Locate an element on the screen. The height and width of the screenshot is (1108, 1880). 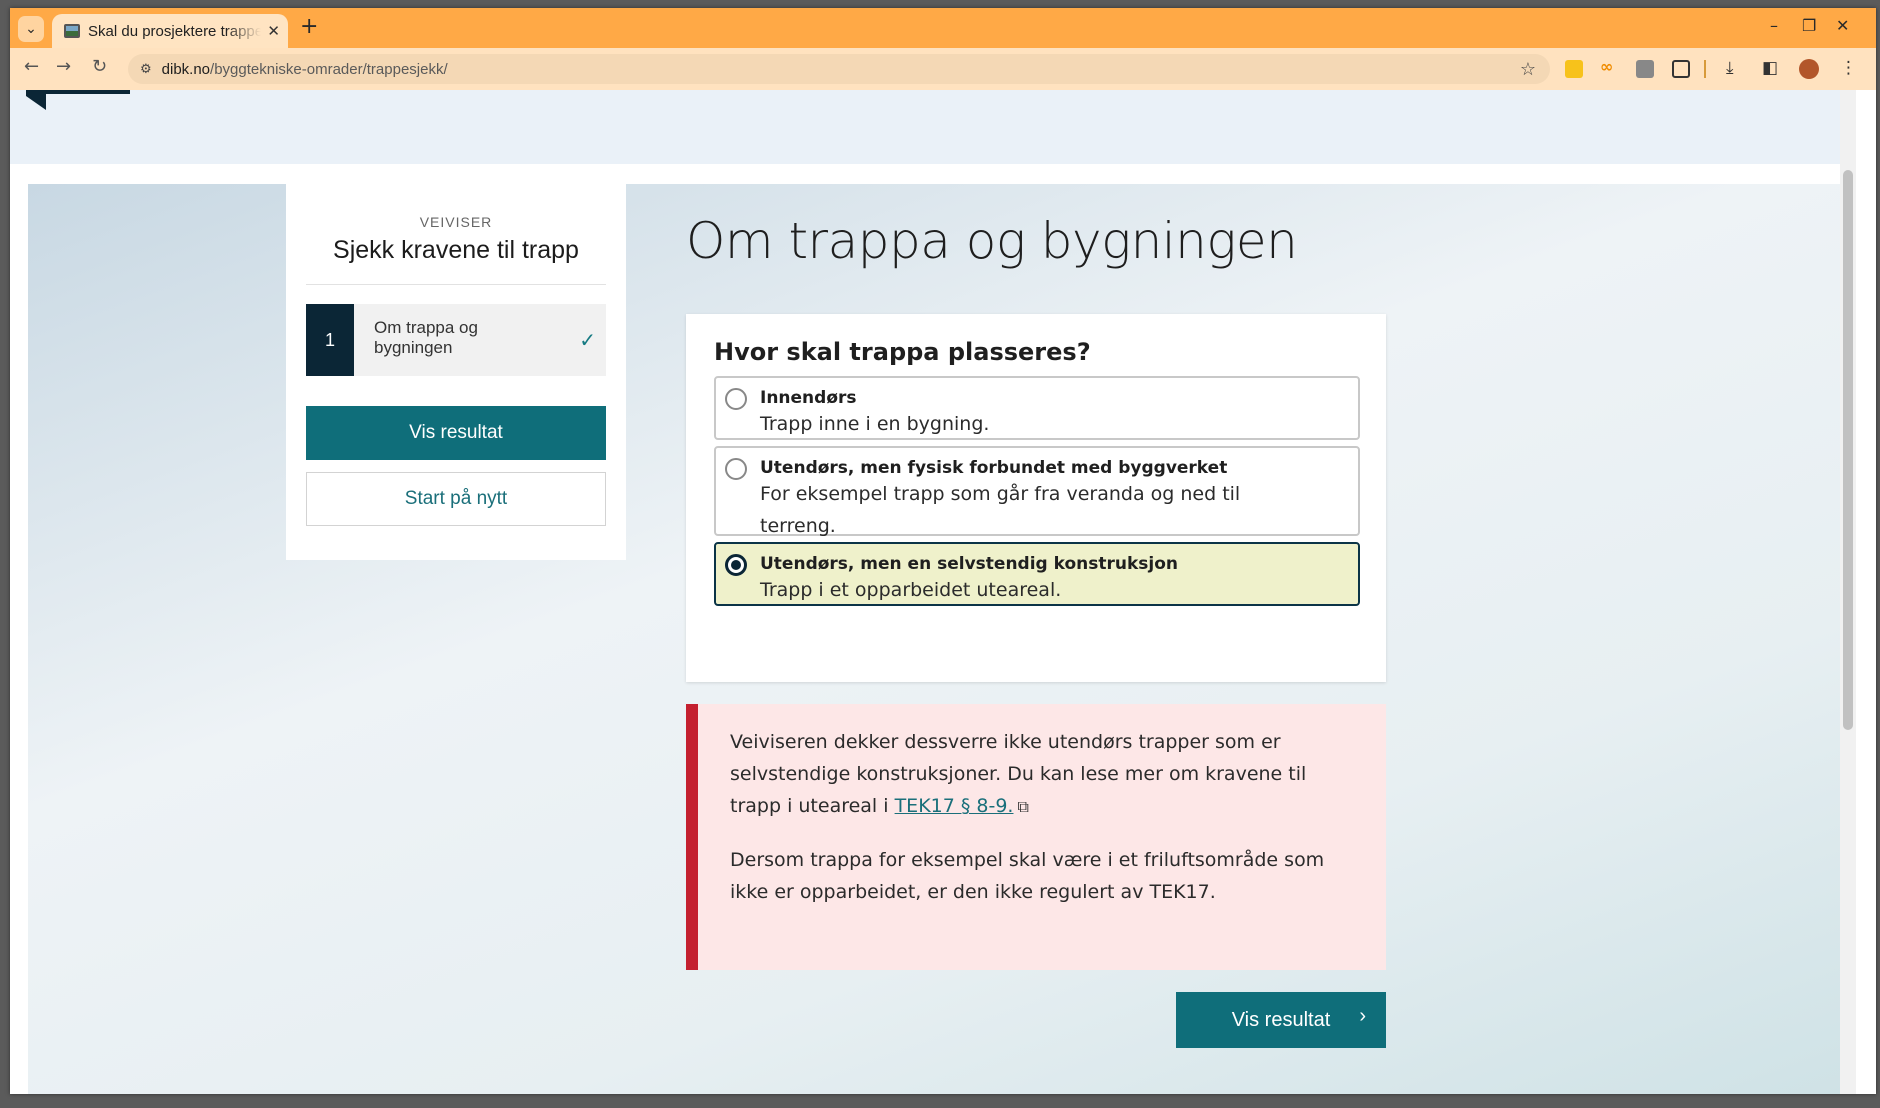
forward-icon: → is located at coordinates (63, 66).